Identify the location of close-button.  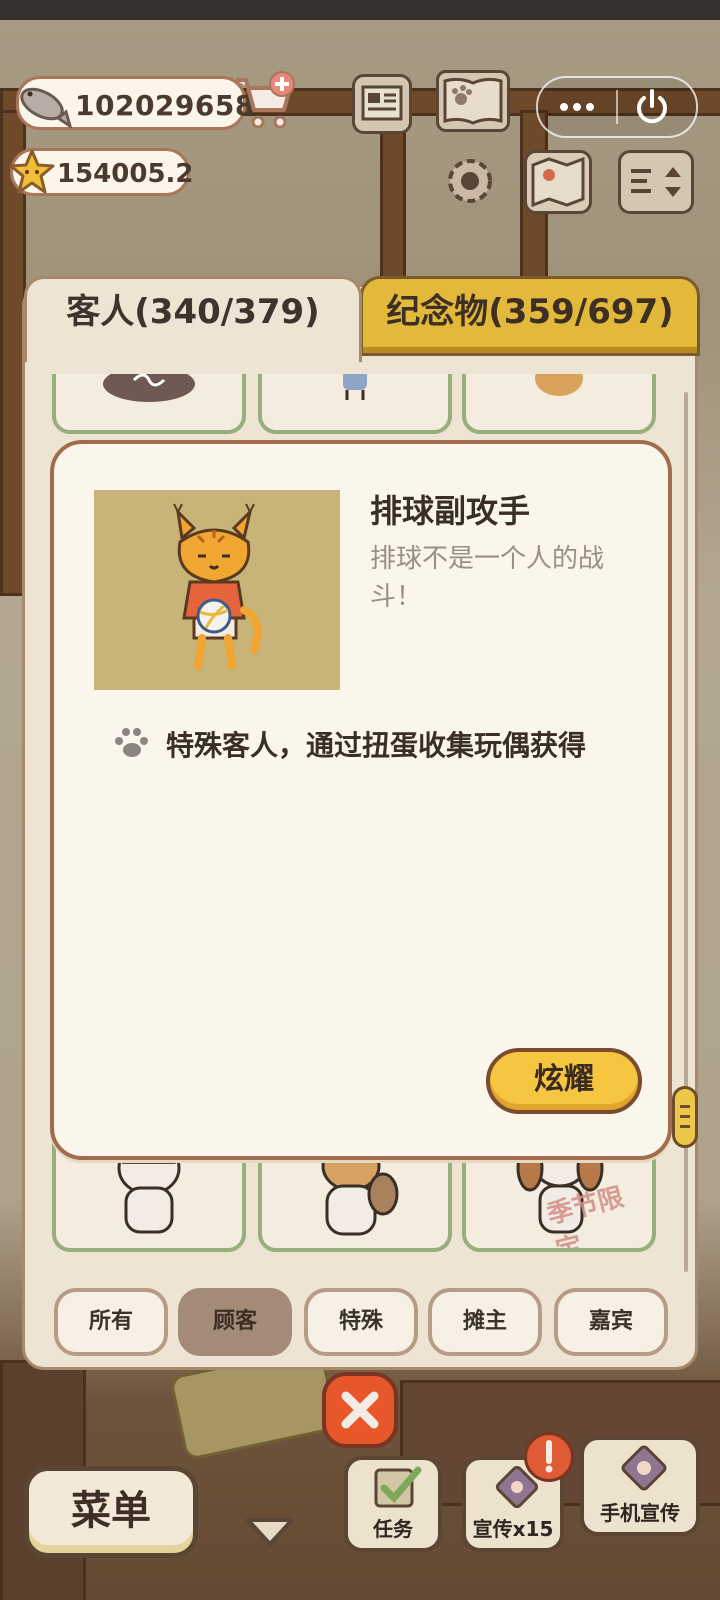
(360, 1410).